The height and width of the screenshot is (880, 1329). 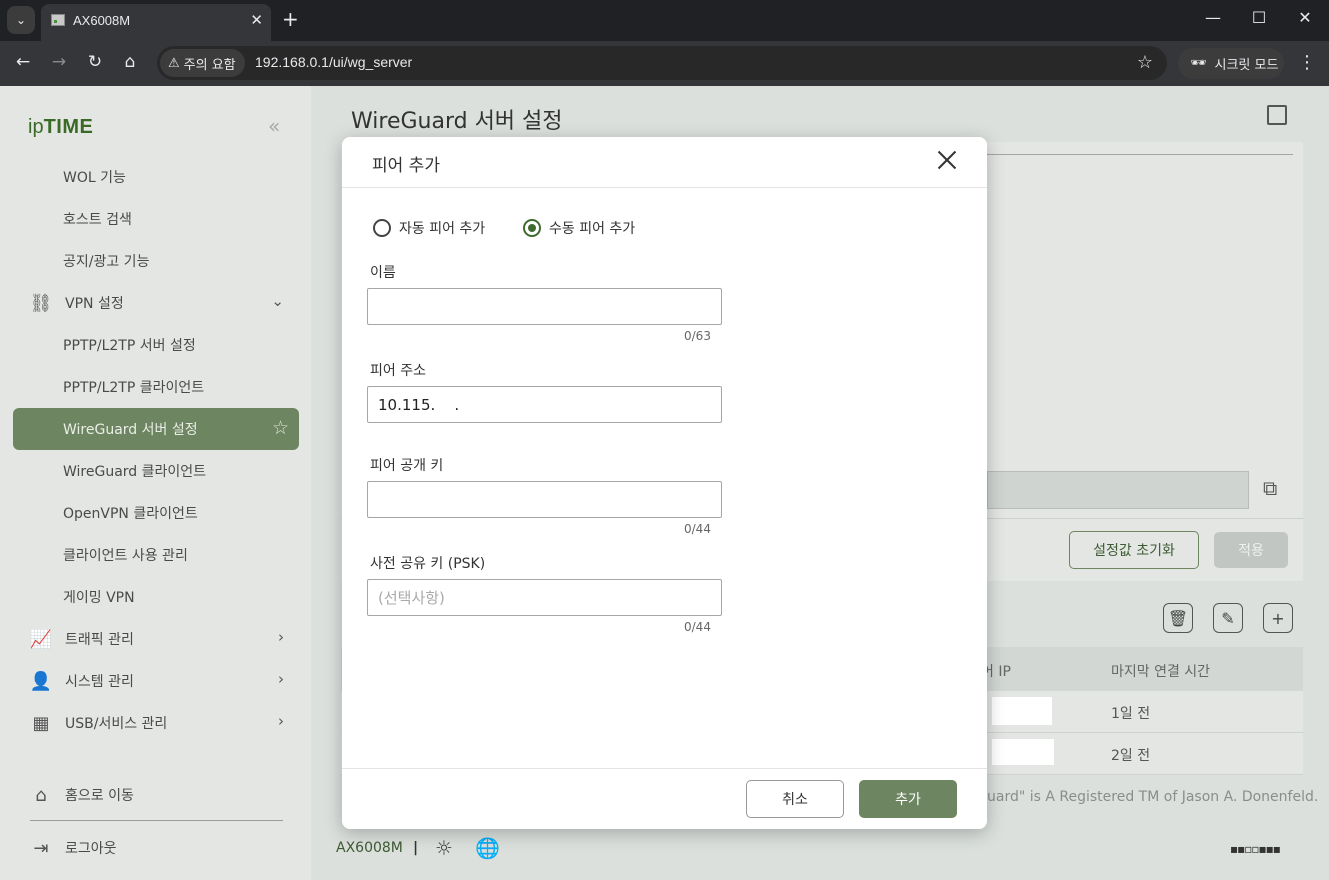 I want to click on close-icon: ✕, so click(x=256, y=20).